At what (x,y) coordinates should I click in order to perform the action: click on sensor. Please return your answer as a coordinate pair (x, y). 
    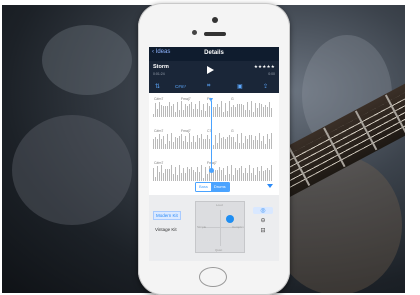
    Looking at the image, I should click on (194, 32).